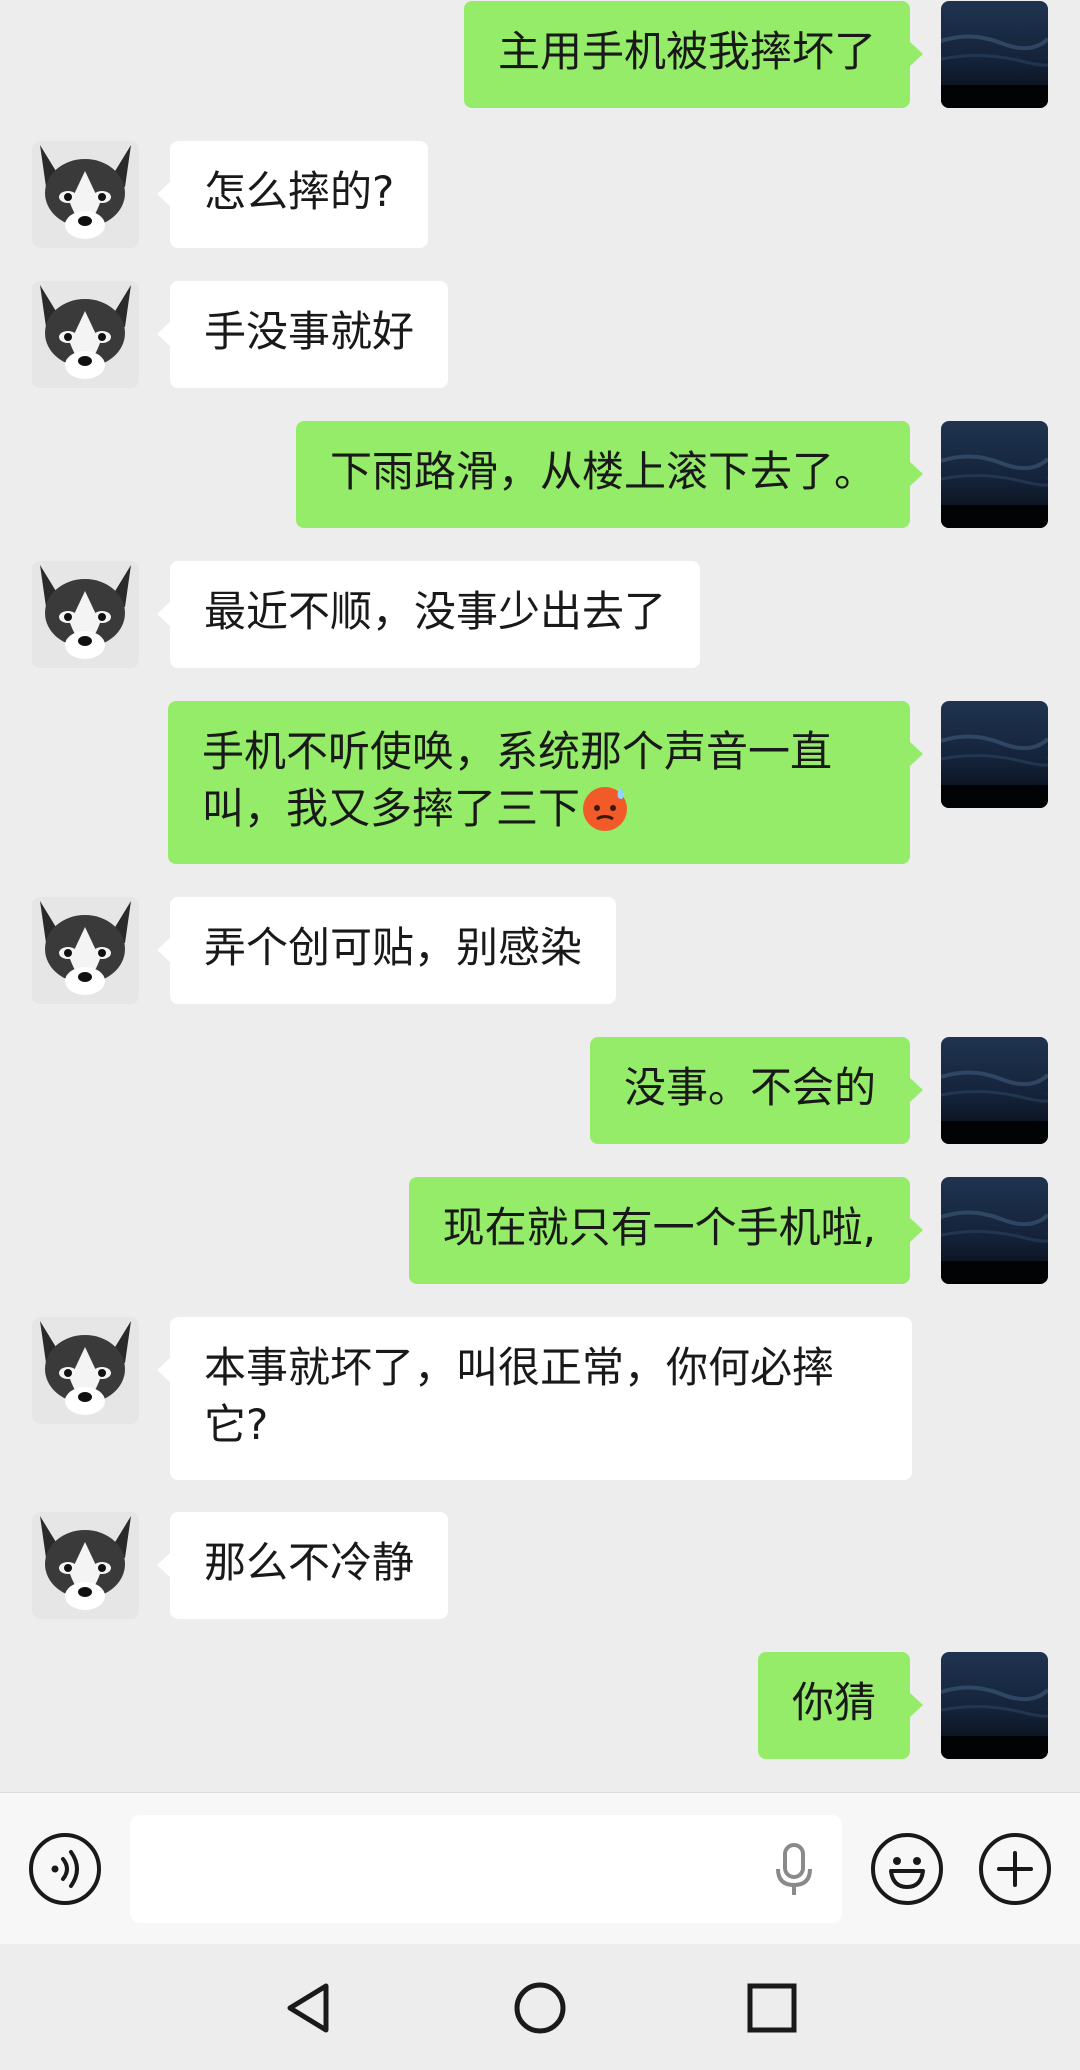 The height and width of the screenshot is (2070, 1080). I want to click on message-row-outgoing: 主用手机被我摔坏了, so click(540, 54).